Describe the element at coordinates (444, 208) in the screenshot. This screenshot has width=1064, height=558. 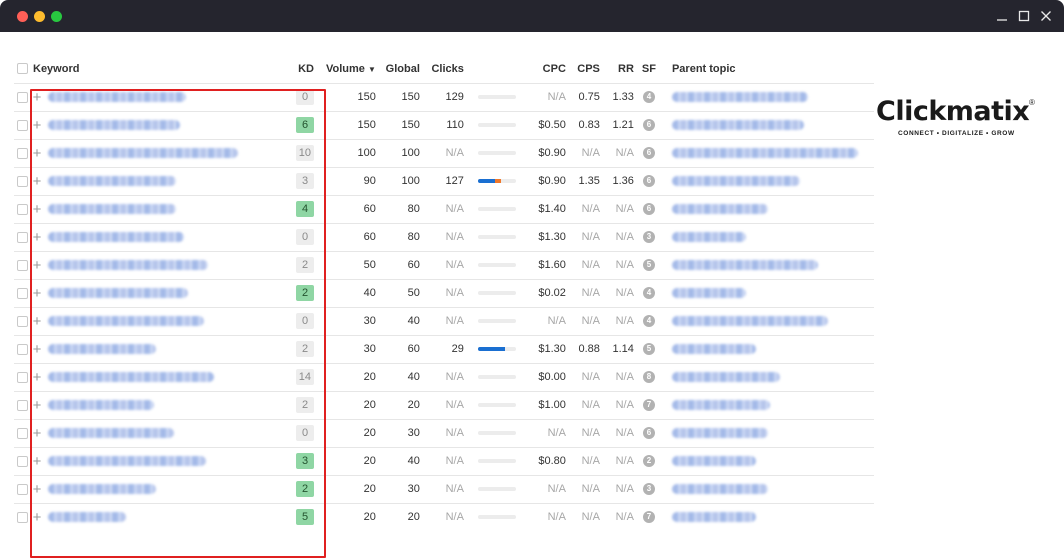
I see `table-row: +4 60 80 N/A $1.40 N/A N/A 6` at that location.